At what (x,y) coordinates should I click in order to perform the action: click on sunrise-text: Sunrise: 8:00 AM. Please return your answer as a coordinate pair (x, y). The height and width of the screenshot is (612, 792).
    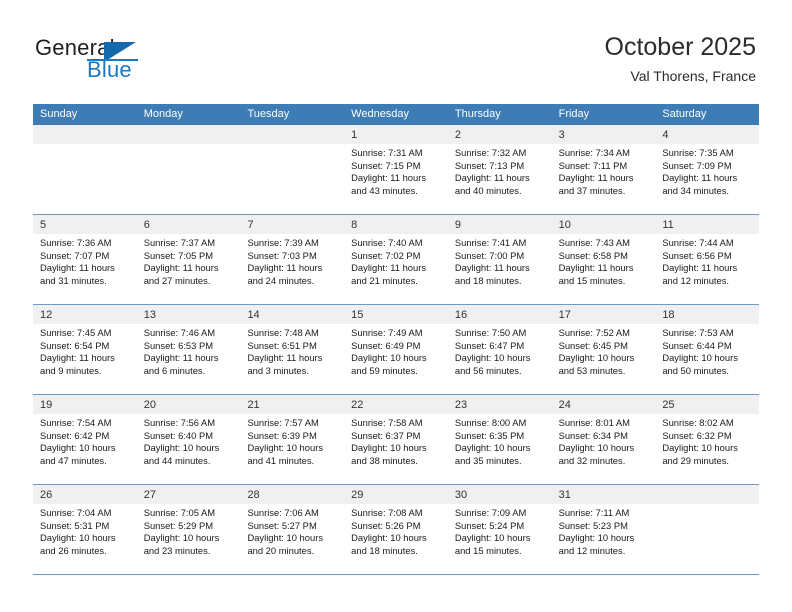
    Looking at the image, I should click on (490, 422).